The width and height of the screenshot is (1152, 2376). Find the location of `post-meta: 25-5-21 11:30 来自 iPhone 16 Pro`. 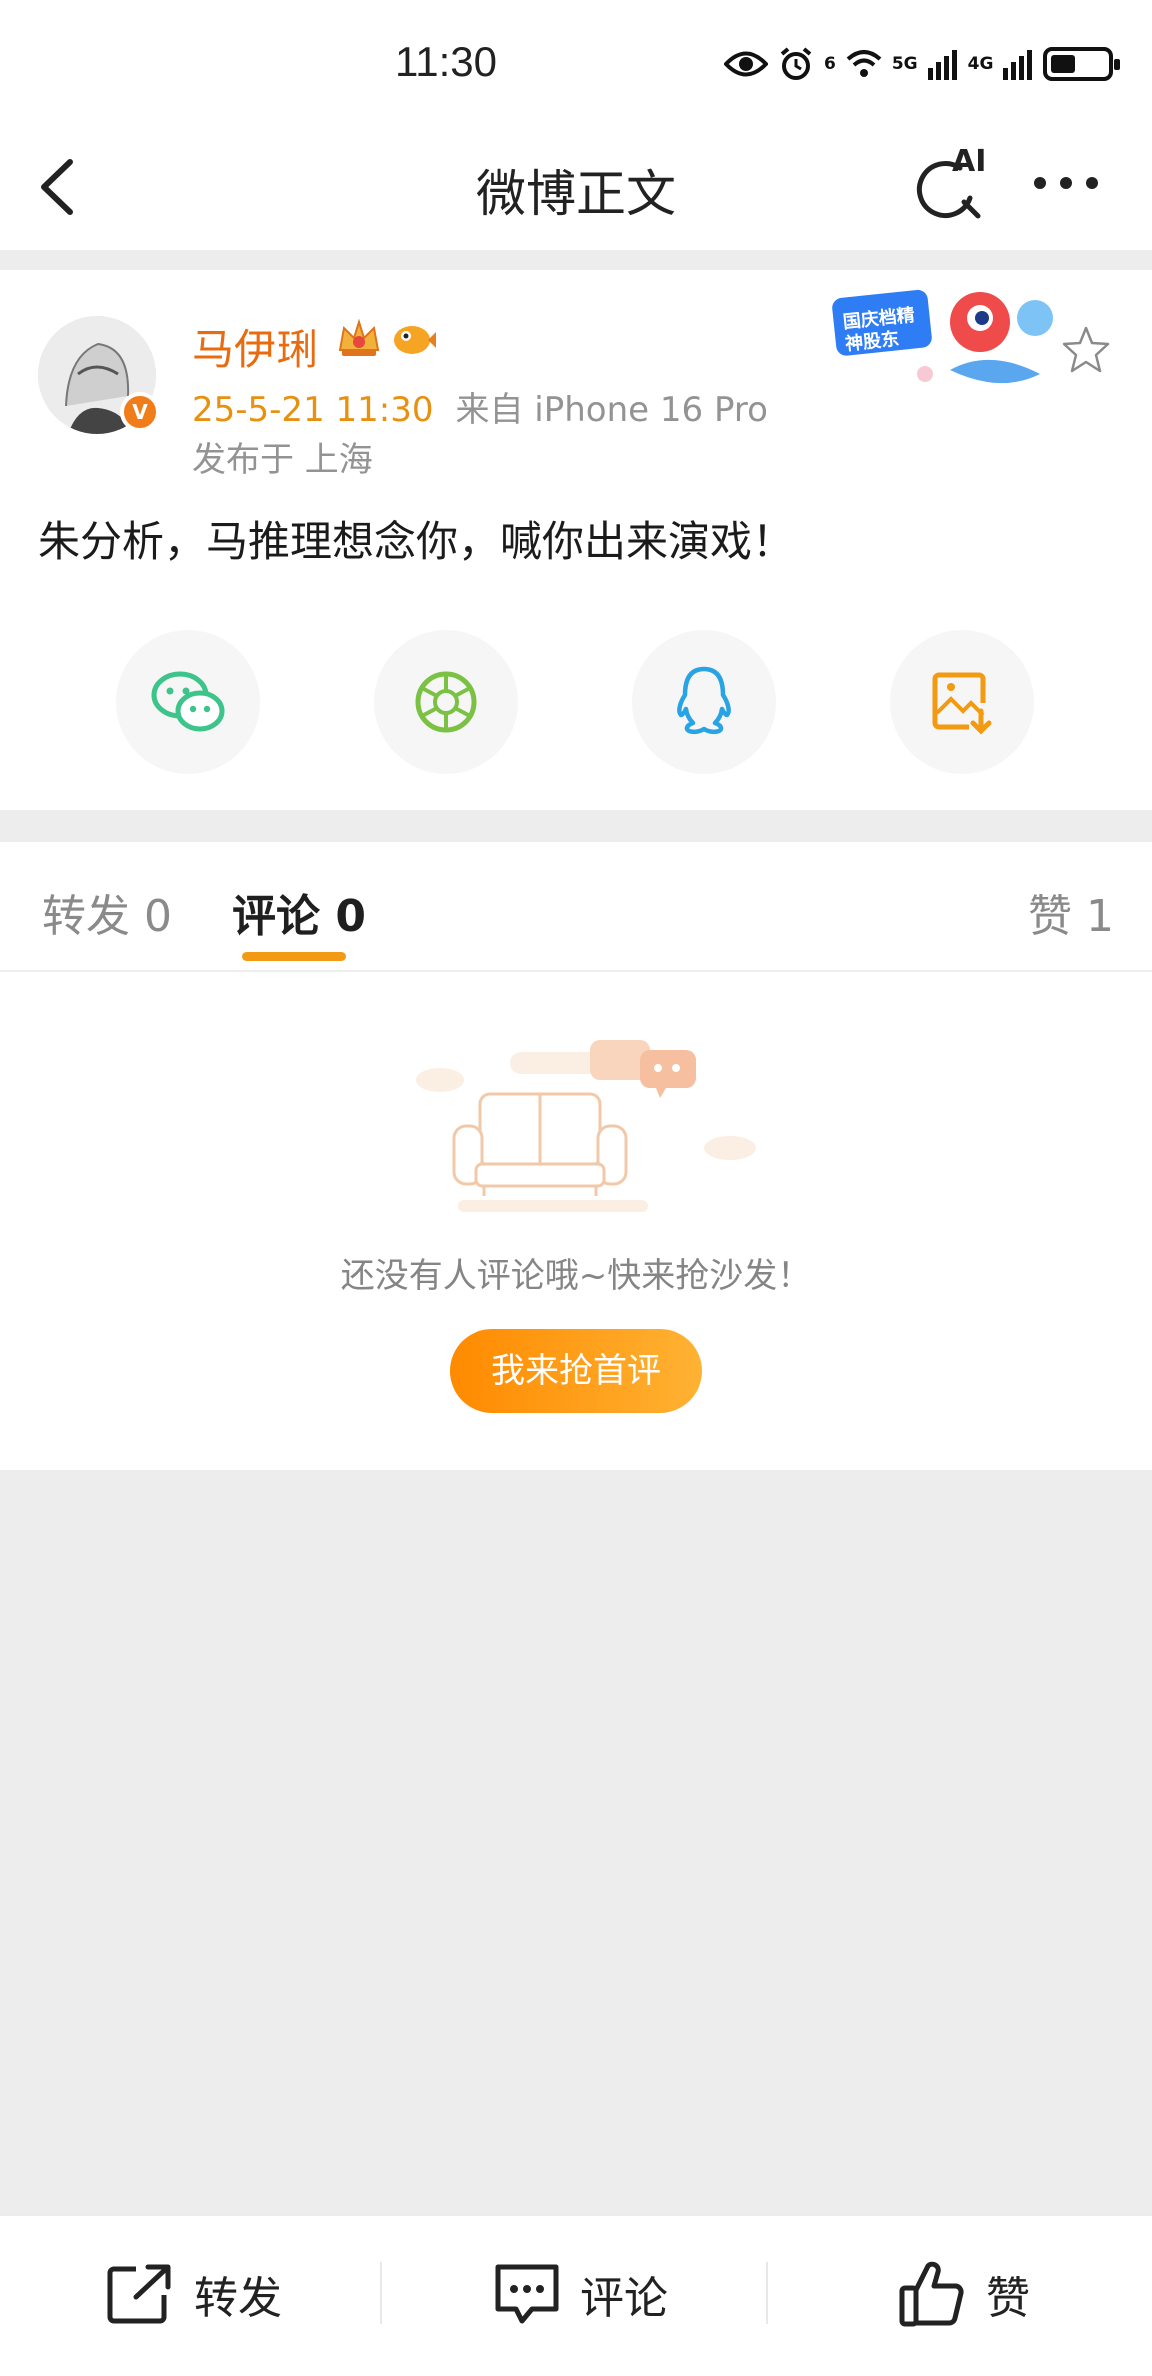

post-meta: 25-5-21 11:30 来自 iPhone 16 Pro is located at coordinates (480, 406).